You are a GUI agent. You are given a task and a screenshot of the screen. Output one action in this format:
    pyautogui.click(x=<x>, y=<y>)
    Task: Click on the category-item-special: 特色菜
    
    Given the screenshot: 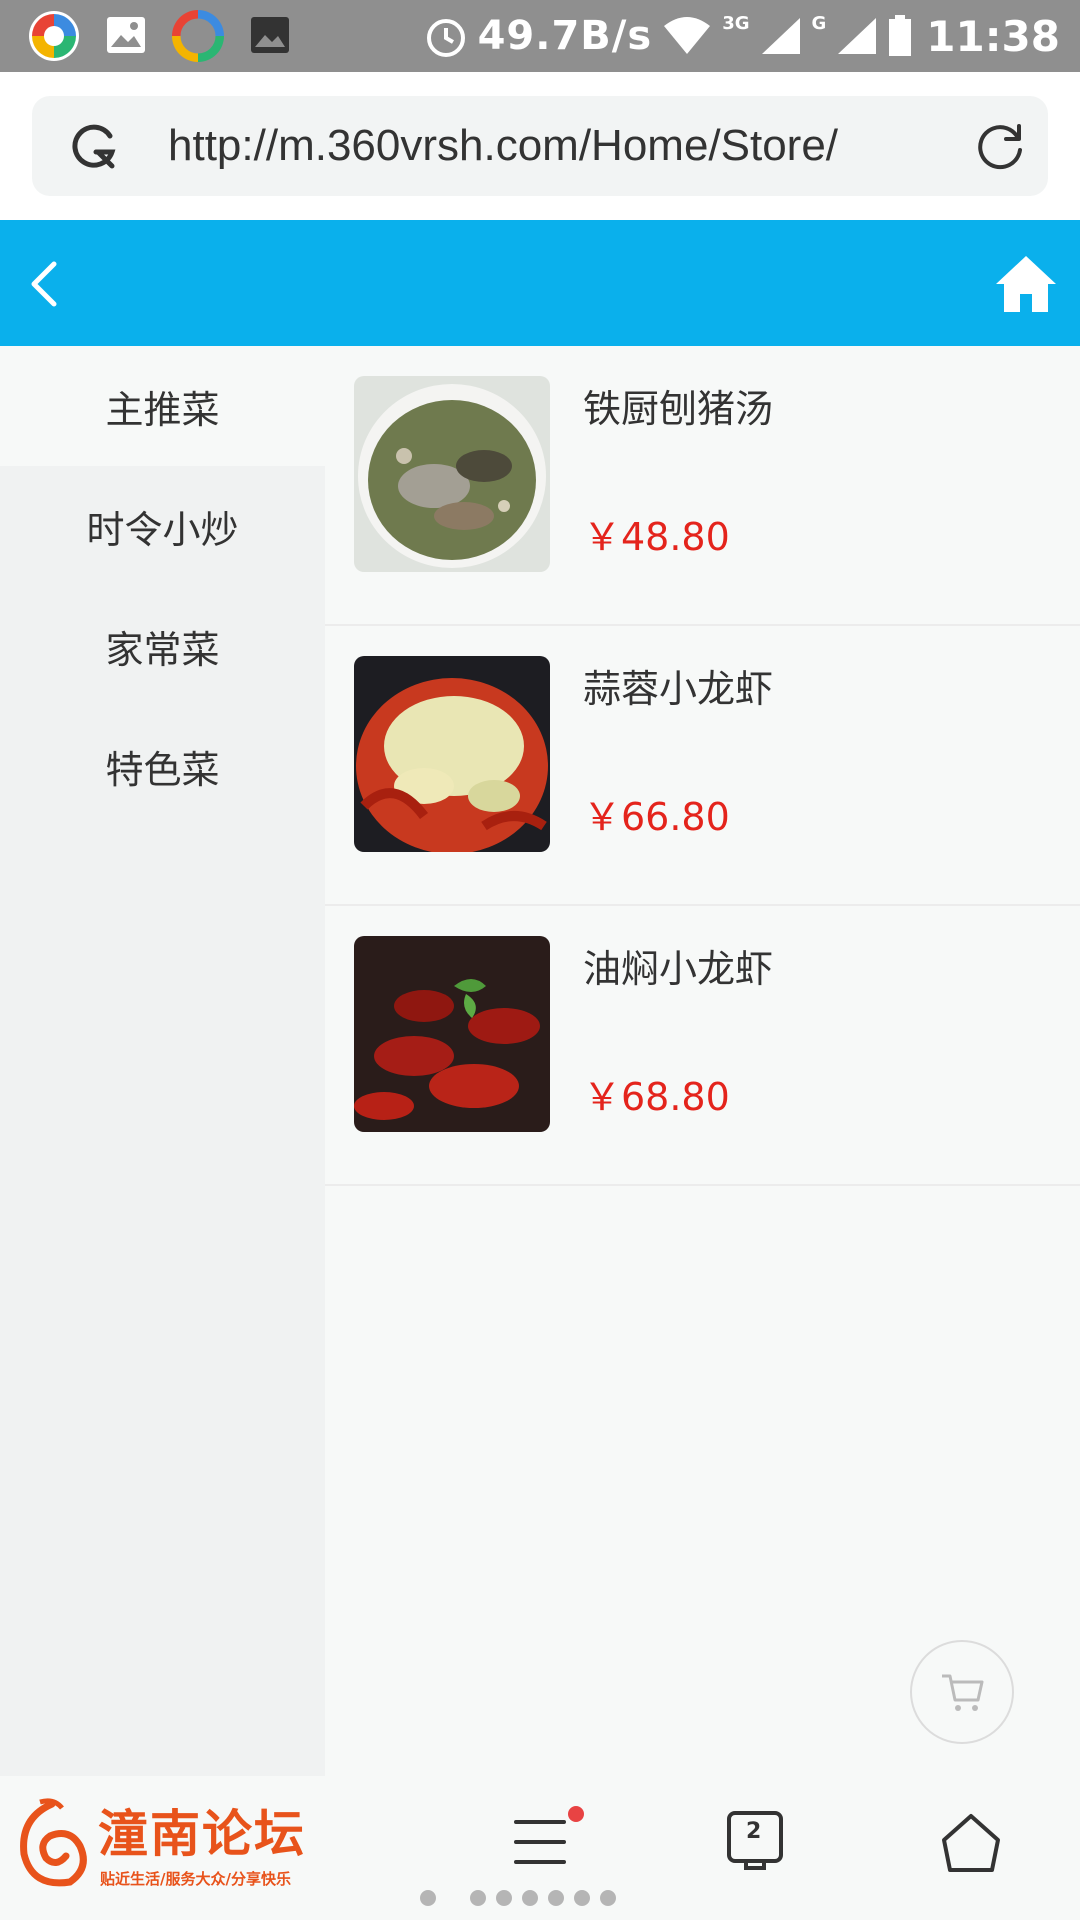 What is the action you would take?
    pyautogui.click(x=162, y=766)
    